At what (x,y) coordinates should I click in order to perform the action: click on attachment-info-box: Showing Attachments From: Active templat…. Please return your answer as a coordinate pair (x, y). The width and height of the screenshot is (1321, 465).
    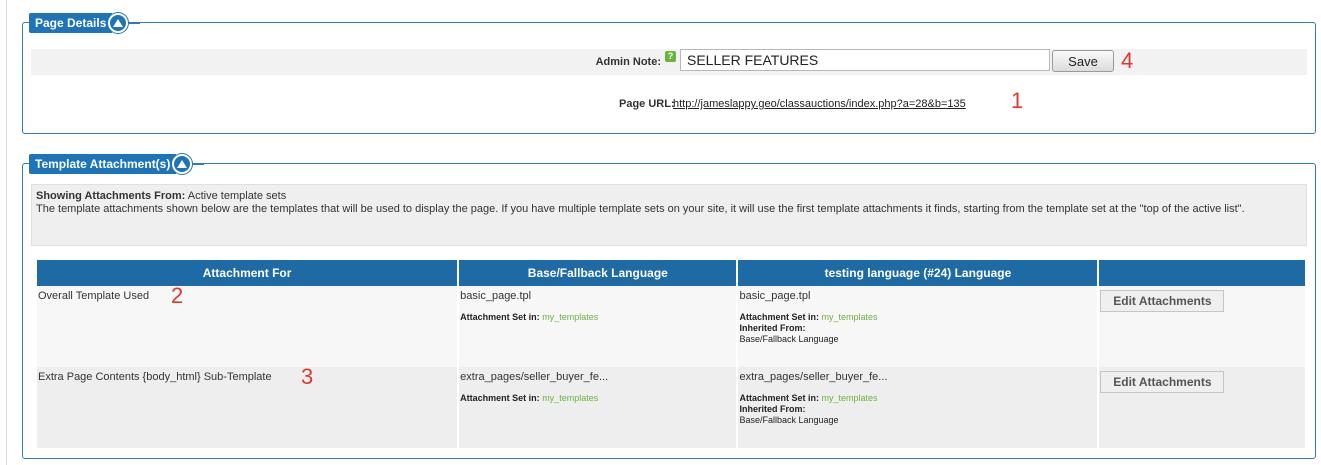
    Looking at the image, I should click on (669, 215).